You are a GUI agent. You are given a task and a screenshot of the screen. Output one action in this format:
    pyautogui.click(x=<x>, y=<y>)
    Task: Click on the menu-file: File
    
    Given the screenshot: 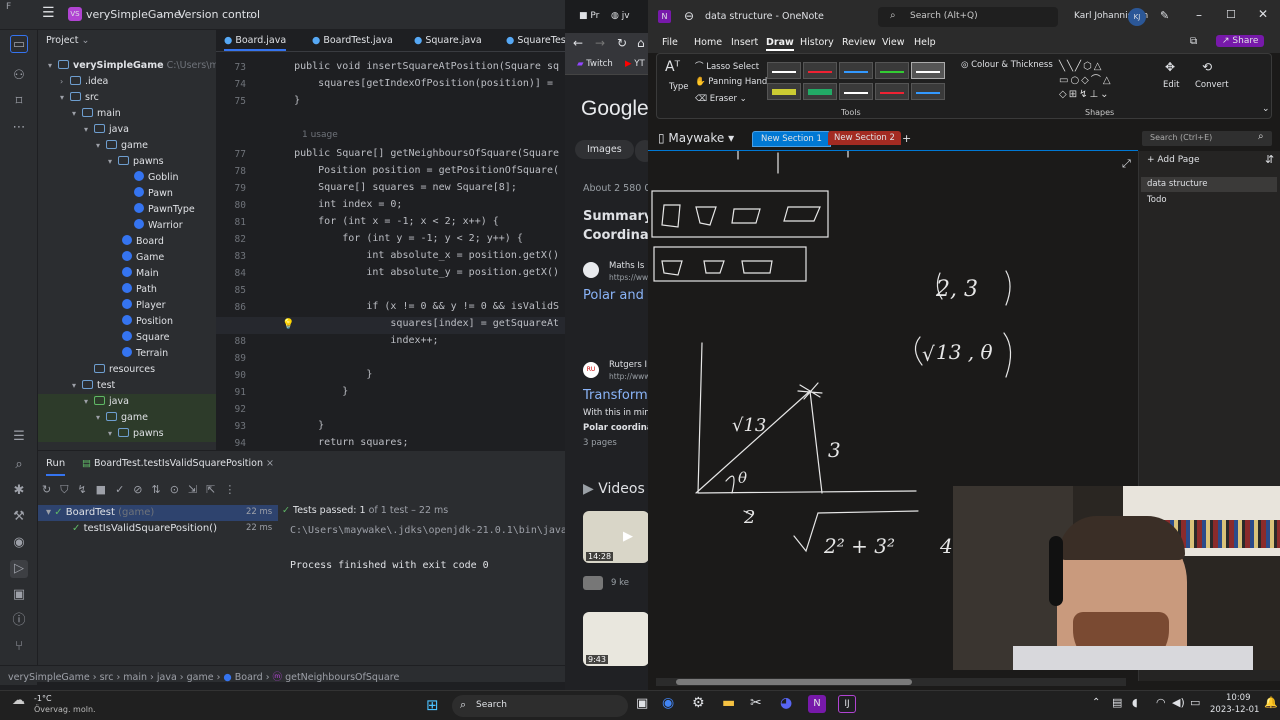 What is the action you would take?
    pyautogui.click(x=670, y=42)
    